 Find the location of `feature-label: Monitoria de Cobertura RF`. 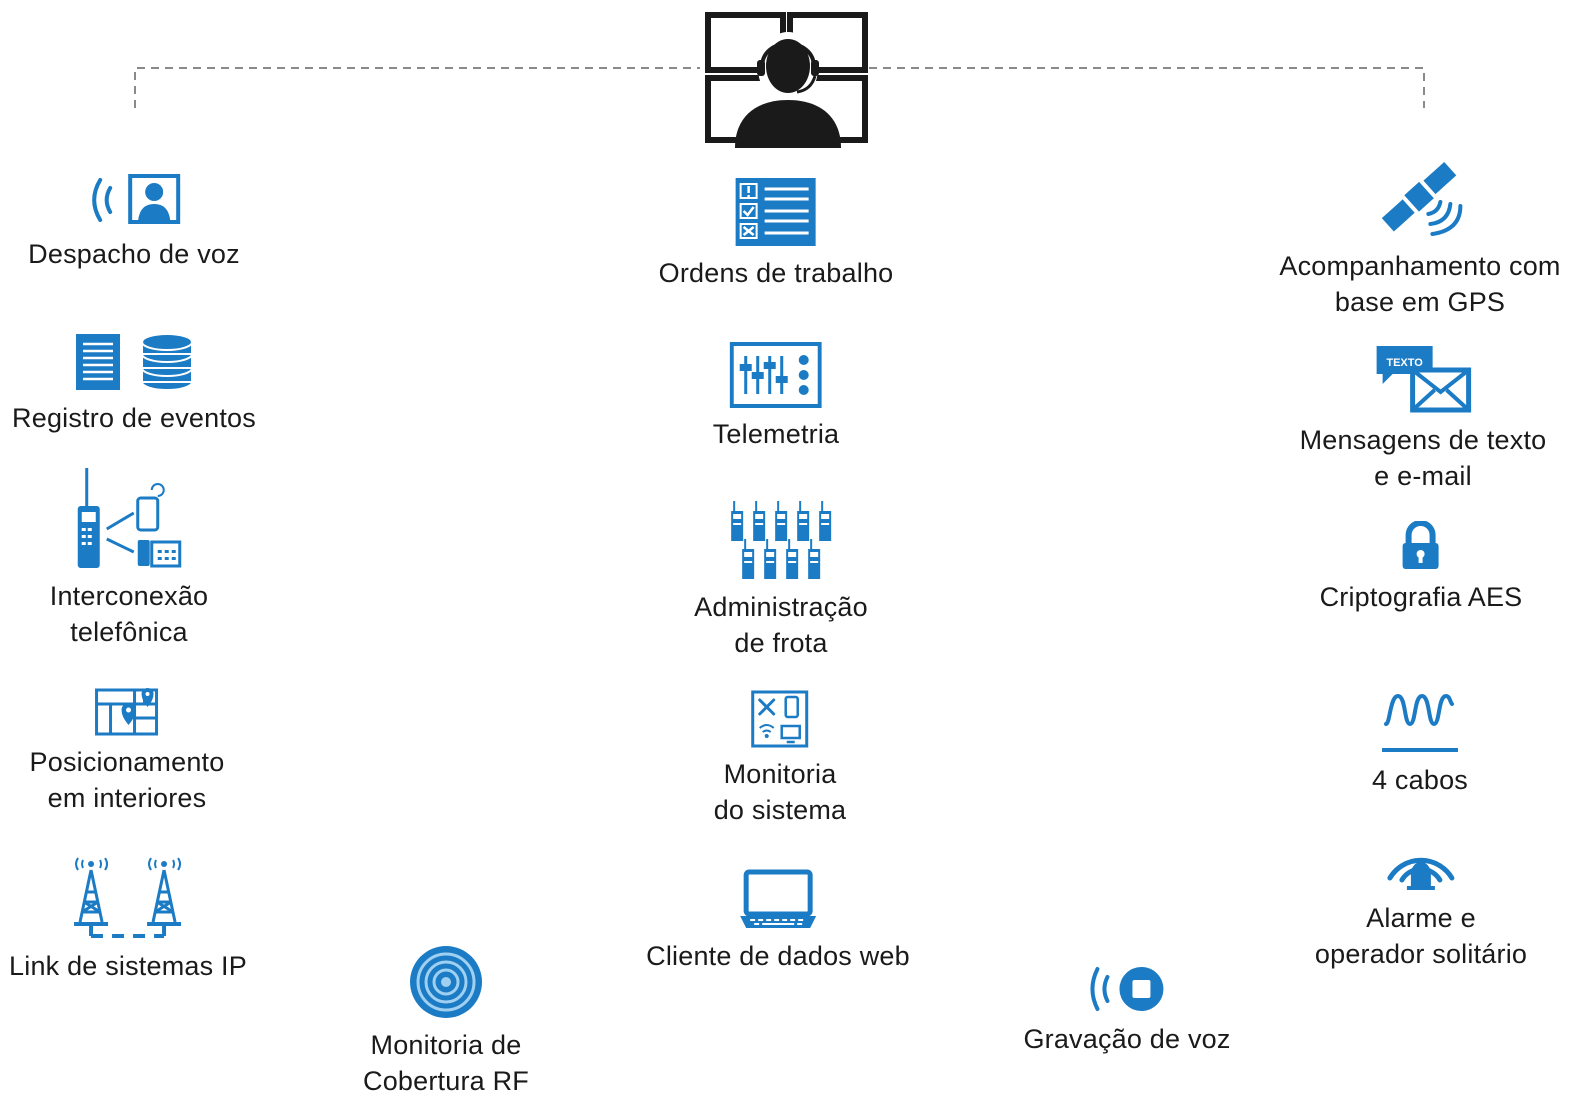

feature-label: Monitoria de Cobertura RF is located at coordinates (446, 1063).